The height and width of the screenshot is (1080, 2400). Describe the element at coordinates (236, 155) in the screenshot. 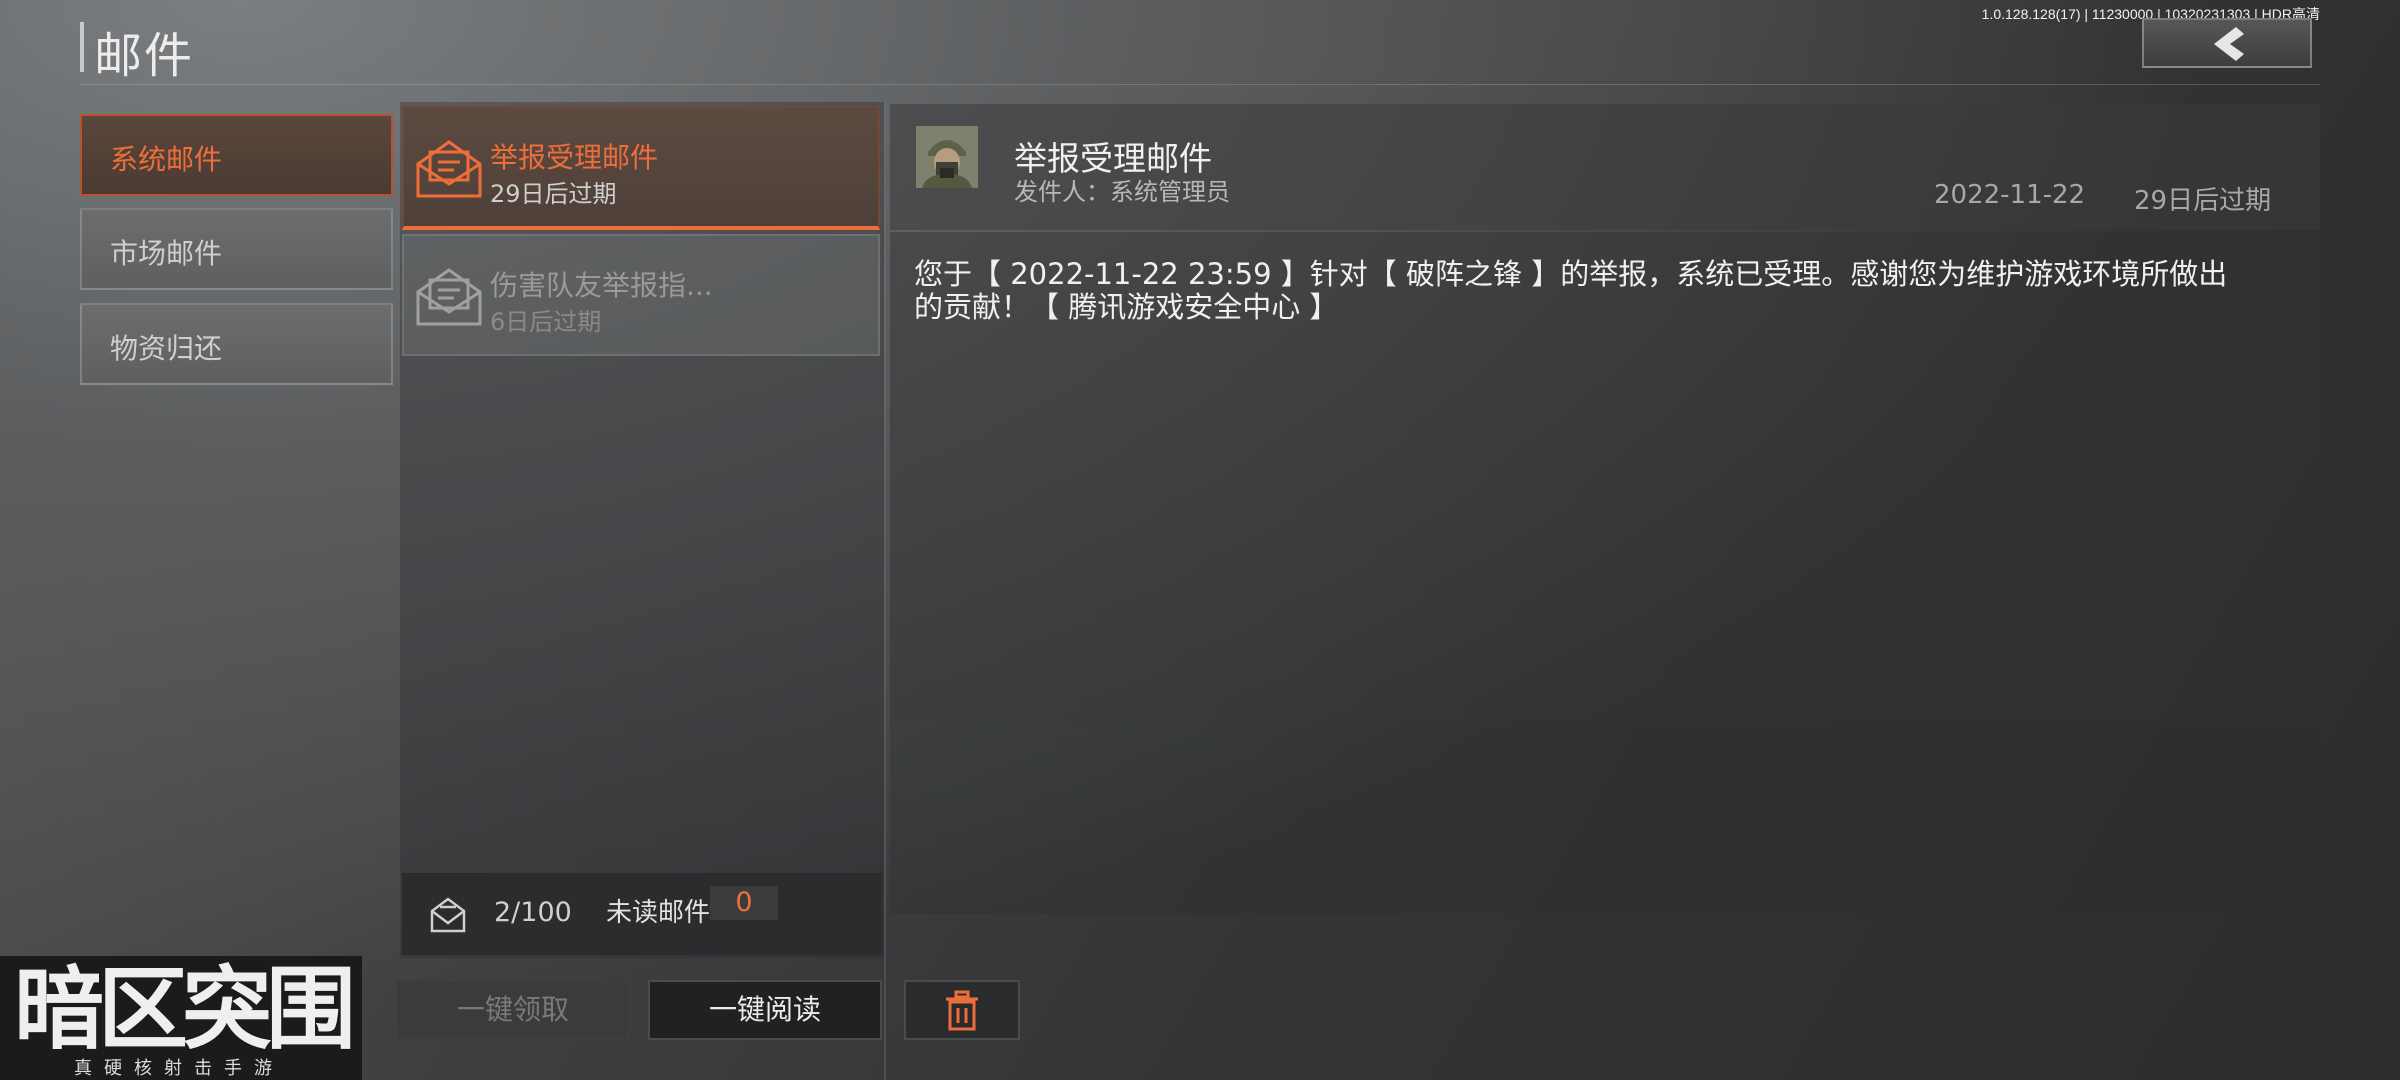

I see `category-system-mail: 系统邮件` at that location.